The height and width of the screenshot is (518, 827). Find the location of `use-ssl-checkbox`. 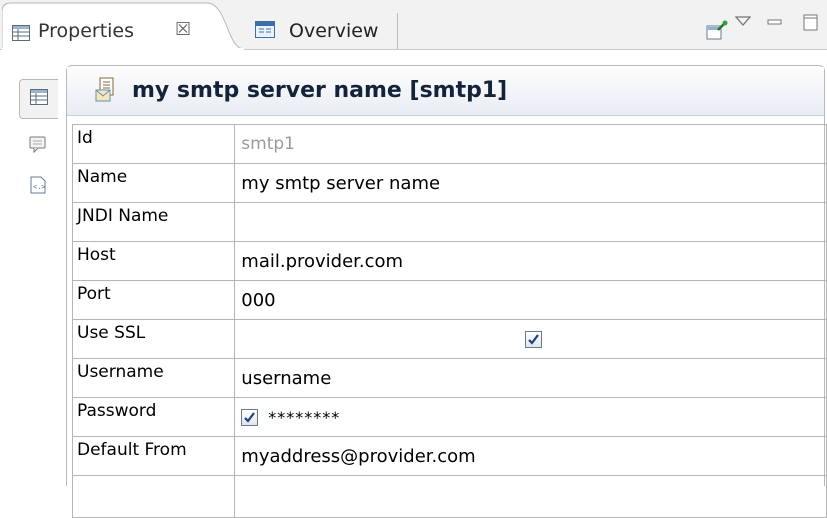

use-ssl-checkbox is located at coordinates (534, 339).